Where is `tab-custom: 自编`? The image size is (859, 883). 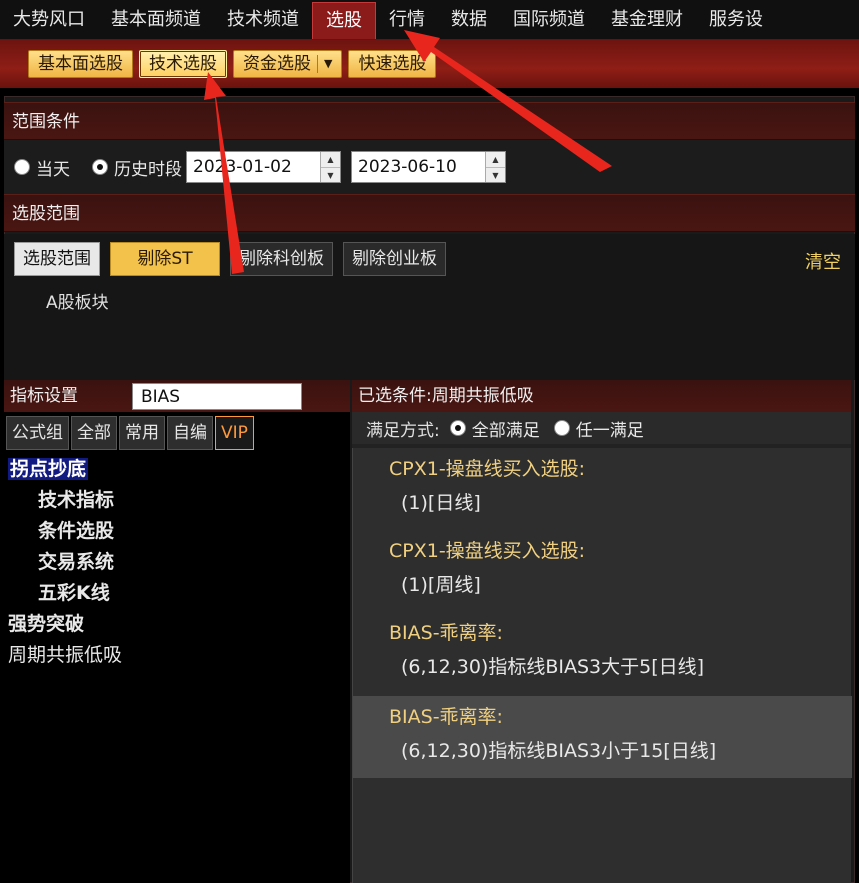
tab-custom: 自编 is located at coordinates (190, 433).